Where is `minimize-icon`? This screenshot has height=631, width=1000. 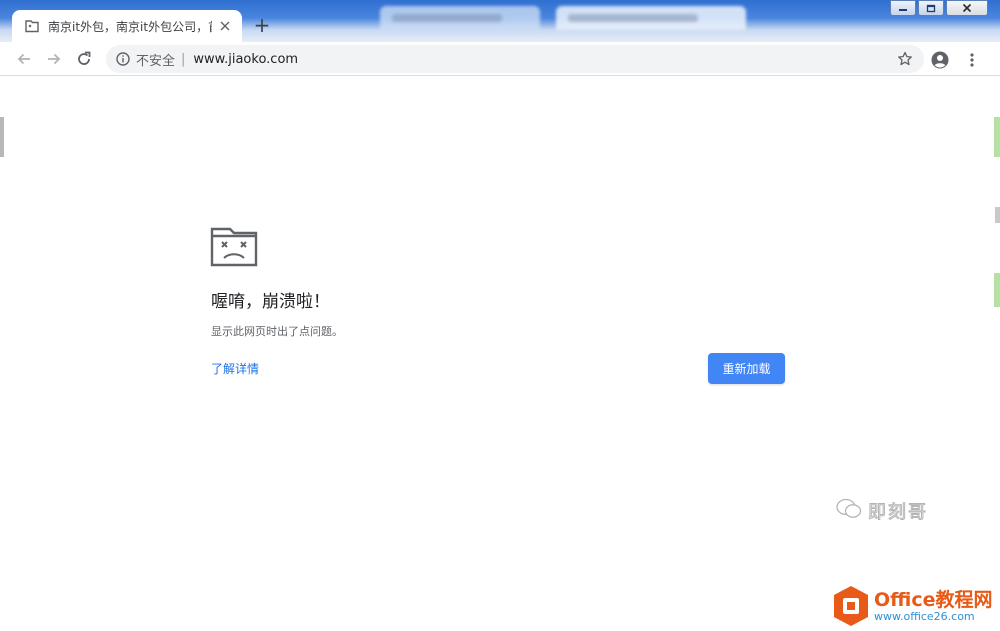
minimize-icon is located at coordinates (903, 8).